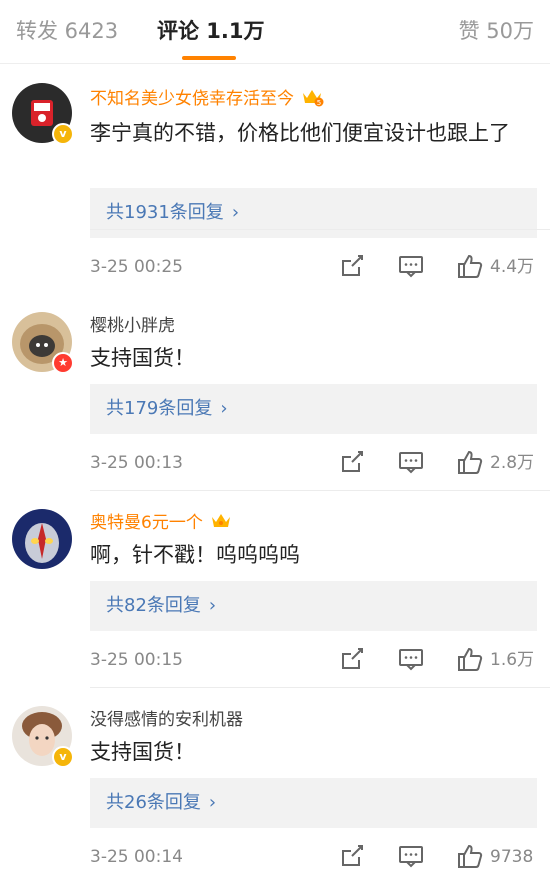 The height and width of the screenshot is (875, 550). I want to click on comment-meta: 3-25 00:14 9738, so click(275, 857).